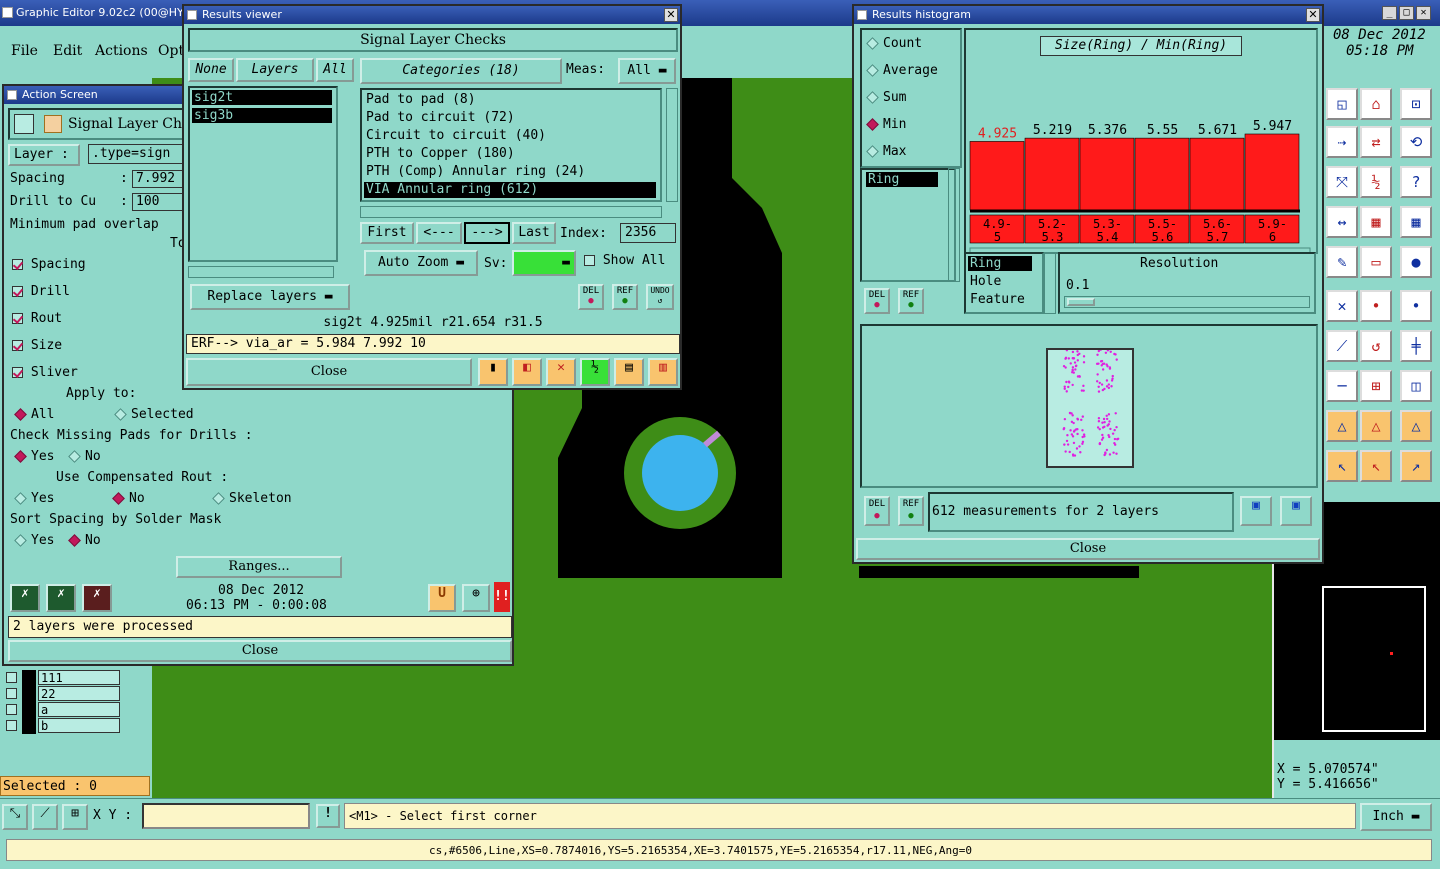 The height and width of the screenshot is (869, 1440). I want to click on run-button-2: ✗, so click(61, 598).